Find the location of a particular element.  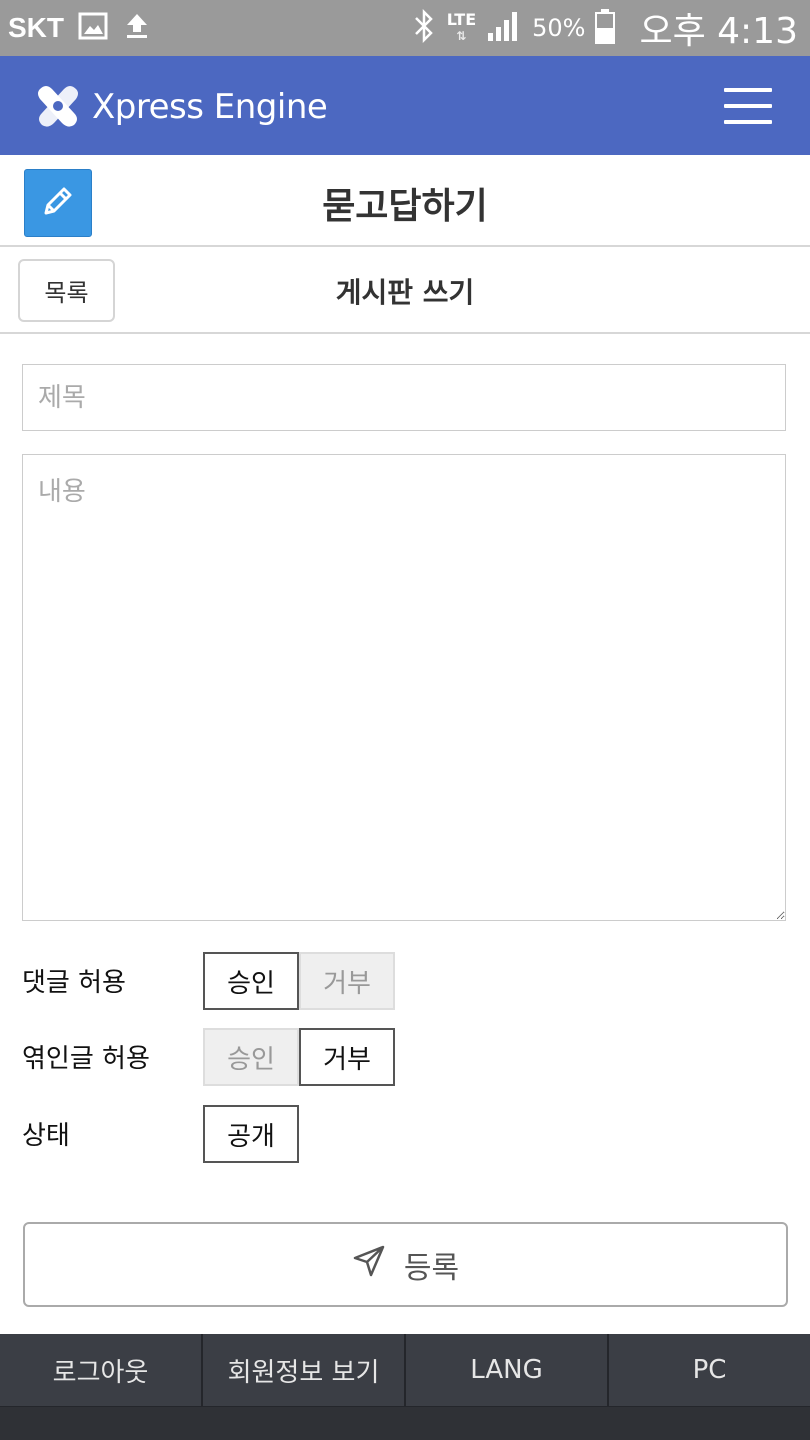

write-subbar: 목록 게시판 쓰기 is located at coordinates (405, 290).